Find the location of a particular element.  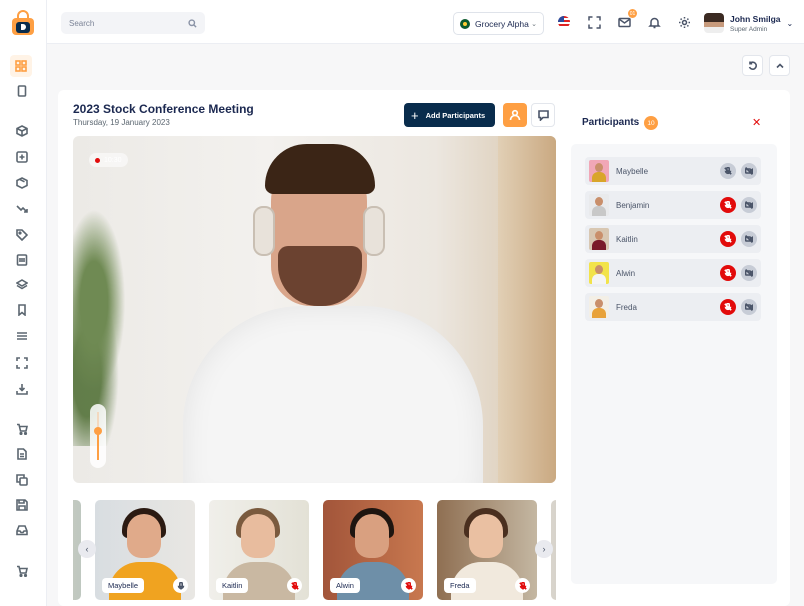

participant-row: Benjamin is located at coordinates (673, 205).